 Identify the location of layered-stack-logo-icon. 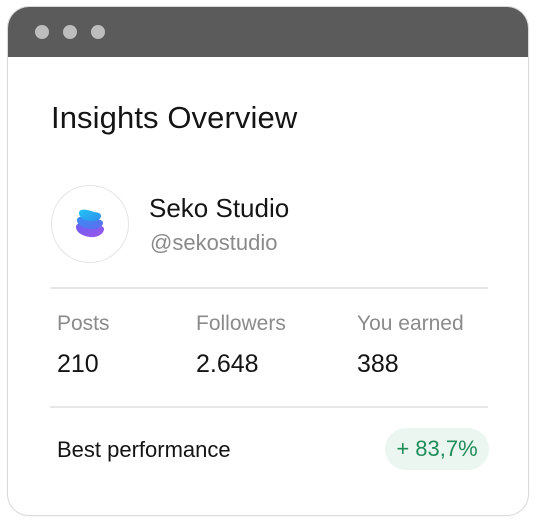
(90, 223).